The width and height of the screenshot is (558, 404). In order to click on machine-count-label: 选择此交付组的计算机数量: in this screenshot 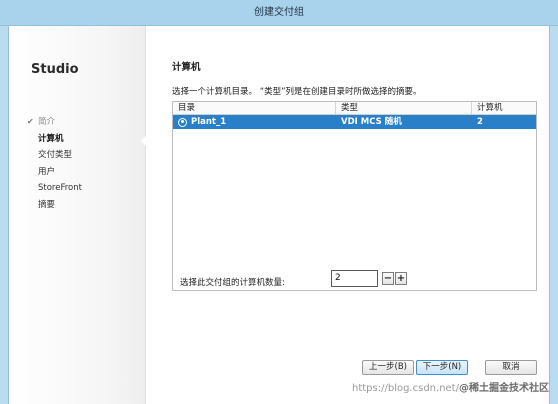, I will do `click(232, 283)`.